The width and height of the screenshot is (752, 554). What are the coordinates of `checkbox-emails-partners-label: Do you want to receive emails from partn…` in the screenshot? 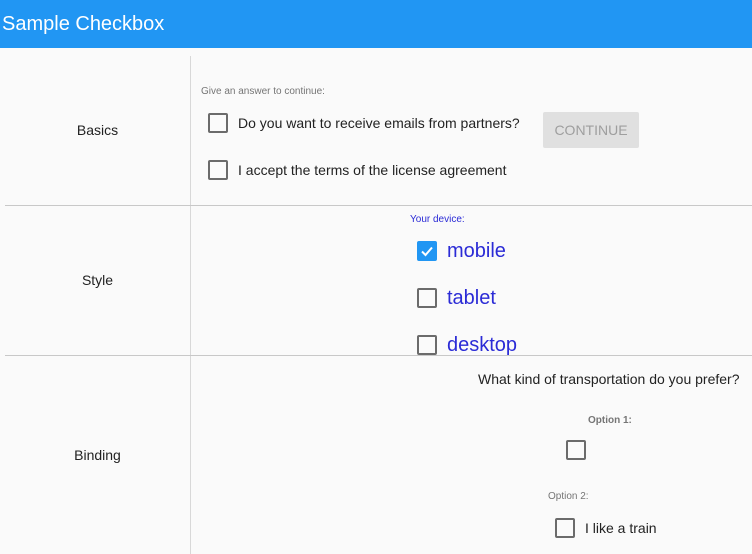 It's located at (379, 123).